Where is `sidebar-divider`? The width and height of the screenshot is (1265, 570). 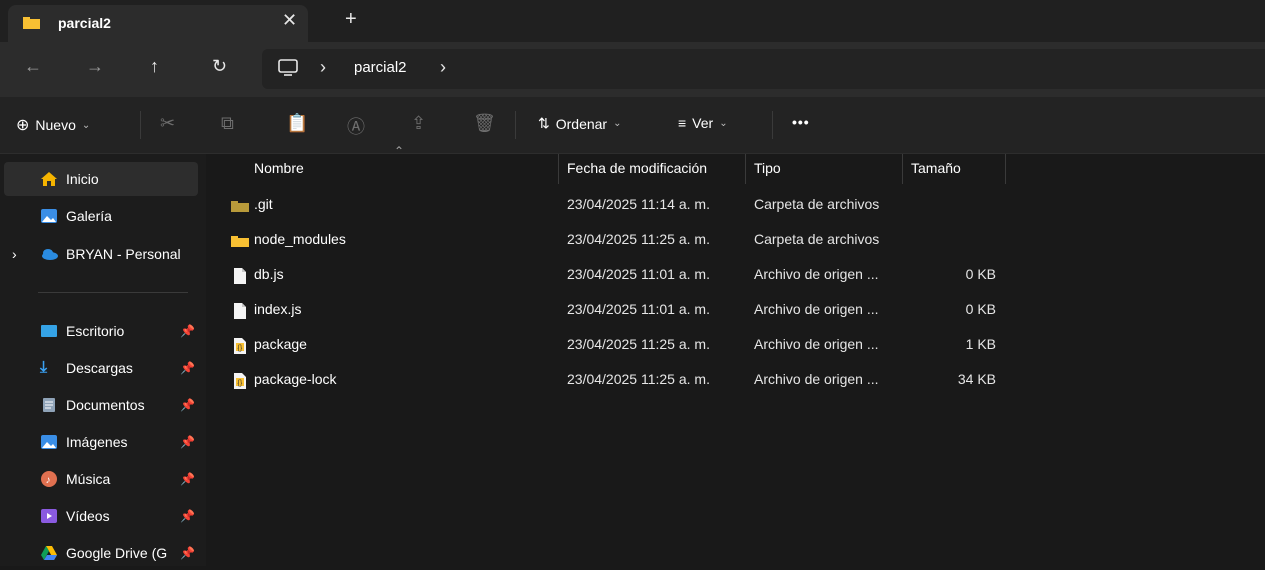
sidebar-divider is located at coordinates (113, 292).